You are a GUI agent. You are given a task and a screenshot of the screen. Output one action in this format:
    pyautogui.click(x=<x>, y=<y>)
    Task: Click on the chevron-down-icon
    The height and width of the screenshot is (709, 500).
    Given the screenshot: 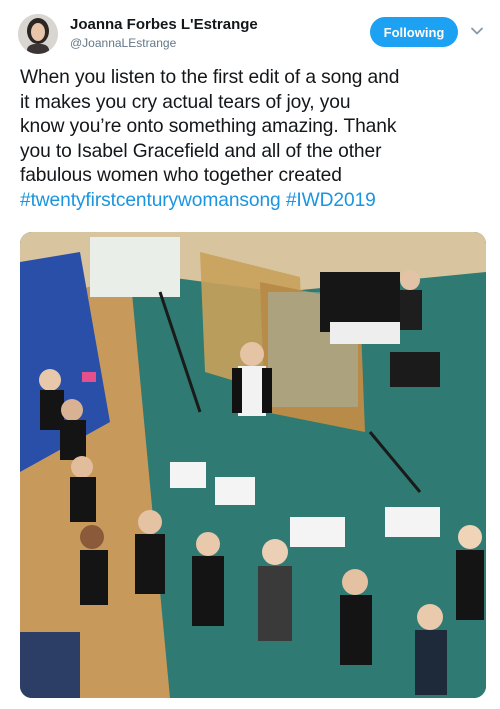 What is the action you would take?
    pyautogui.click(x=477, y=31)
    